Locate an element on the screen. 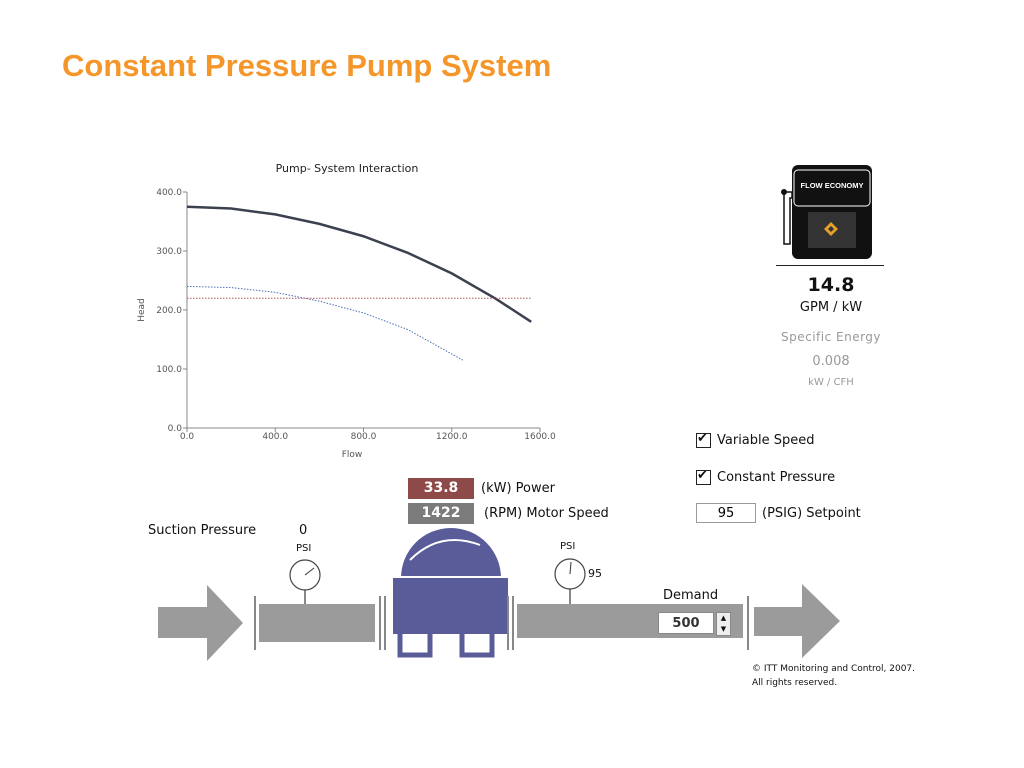 The image size is (1024, 768). inlet-arrow-icon is located at coordinates (200, 623).